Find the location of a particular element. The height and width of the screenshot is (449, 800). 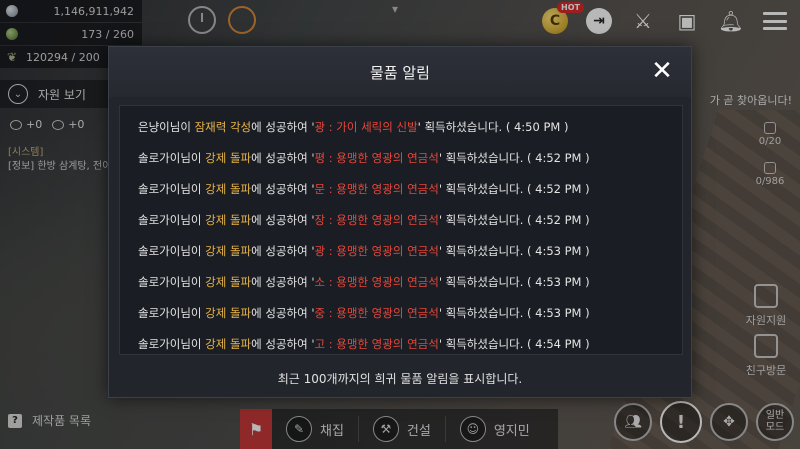

message-item: 중 : 용맹한 영광의 연금석 is located at coordinates (376, 313).